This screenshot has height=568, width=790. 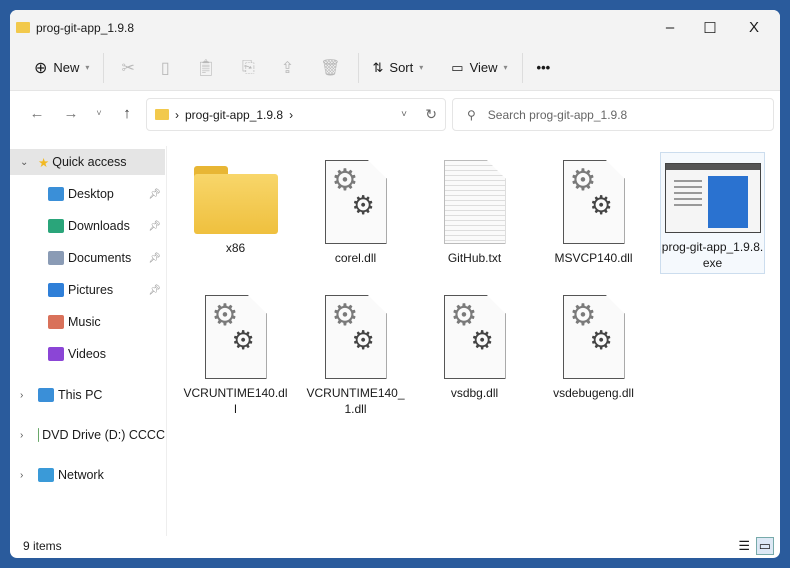 I want to click on more-button: •••, so click(x=544, y=68).